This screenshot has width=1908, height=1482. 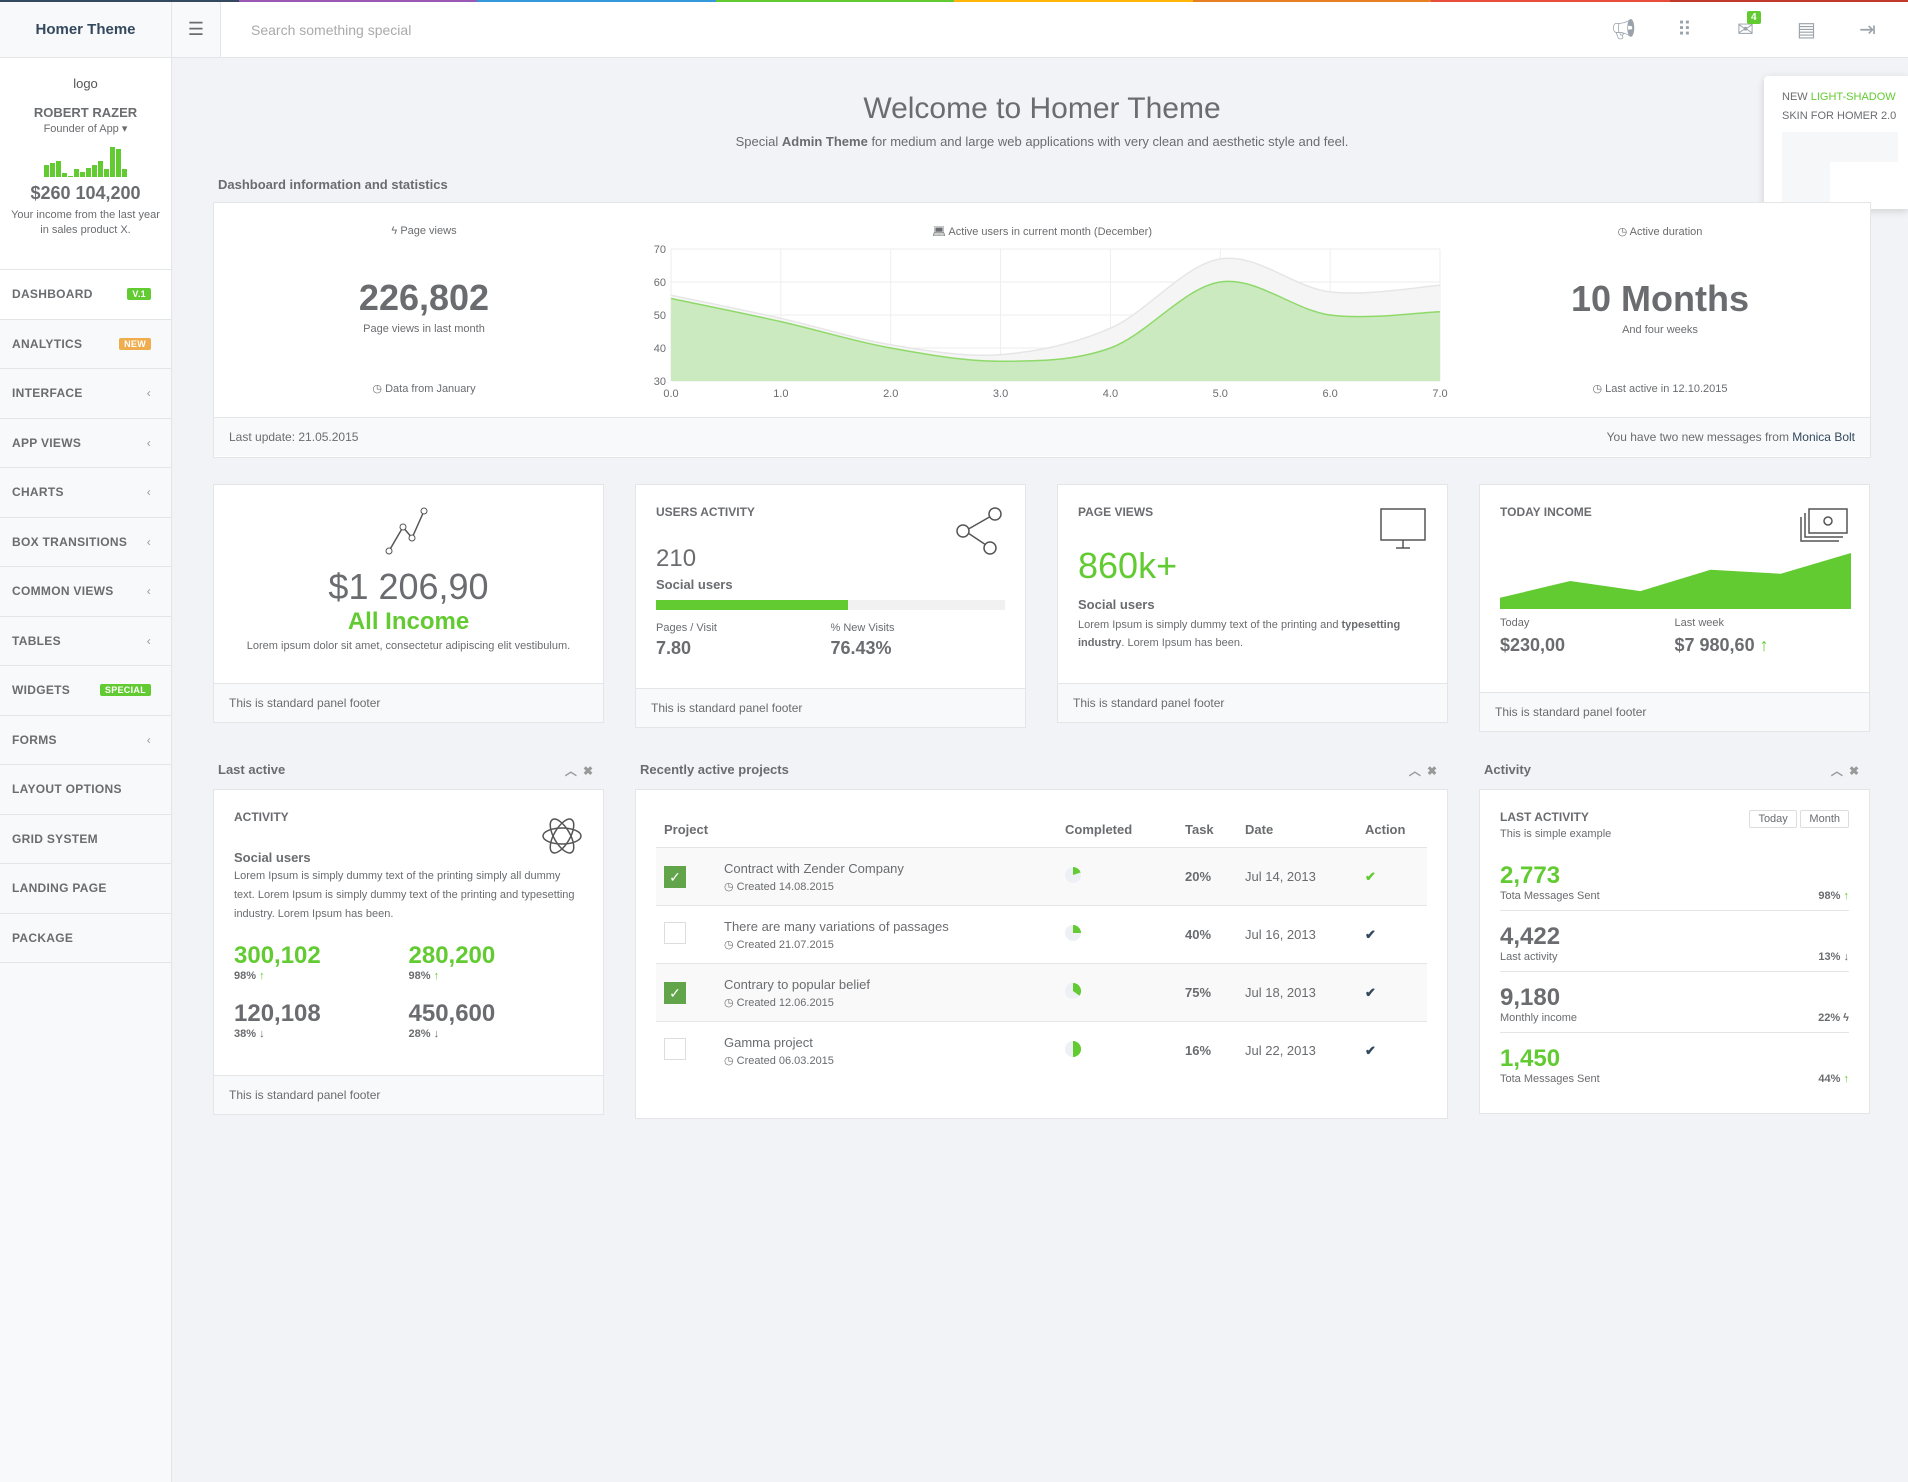 What do you see at coordinates (85, 592) in the screenshot?
I see `nav-item-common-views: COMMON VIEWS ‹` at bounding box center [85, 592].